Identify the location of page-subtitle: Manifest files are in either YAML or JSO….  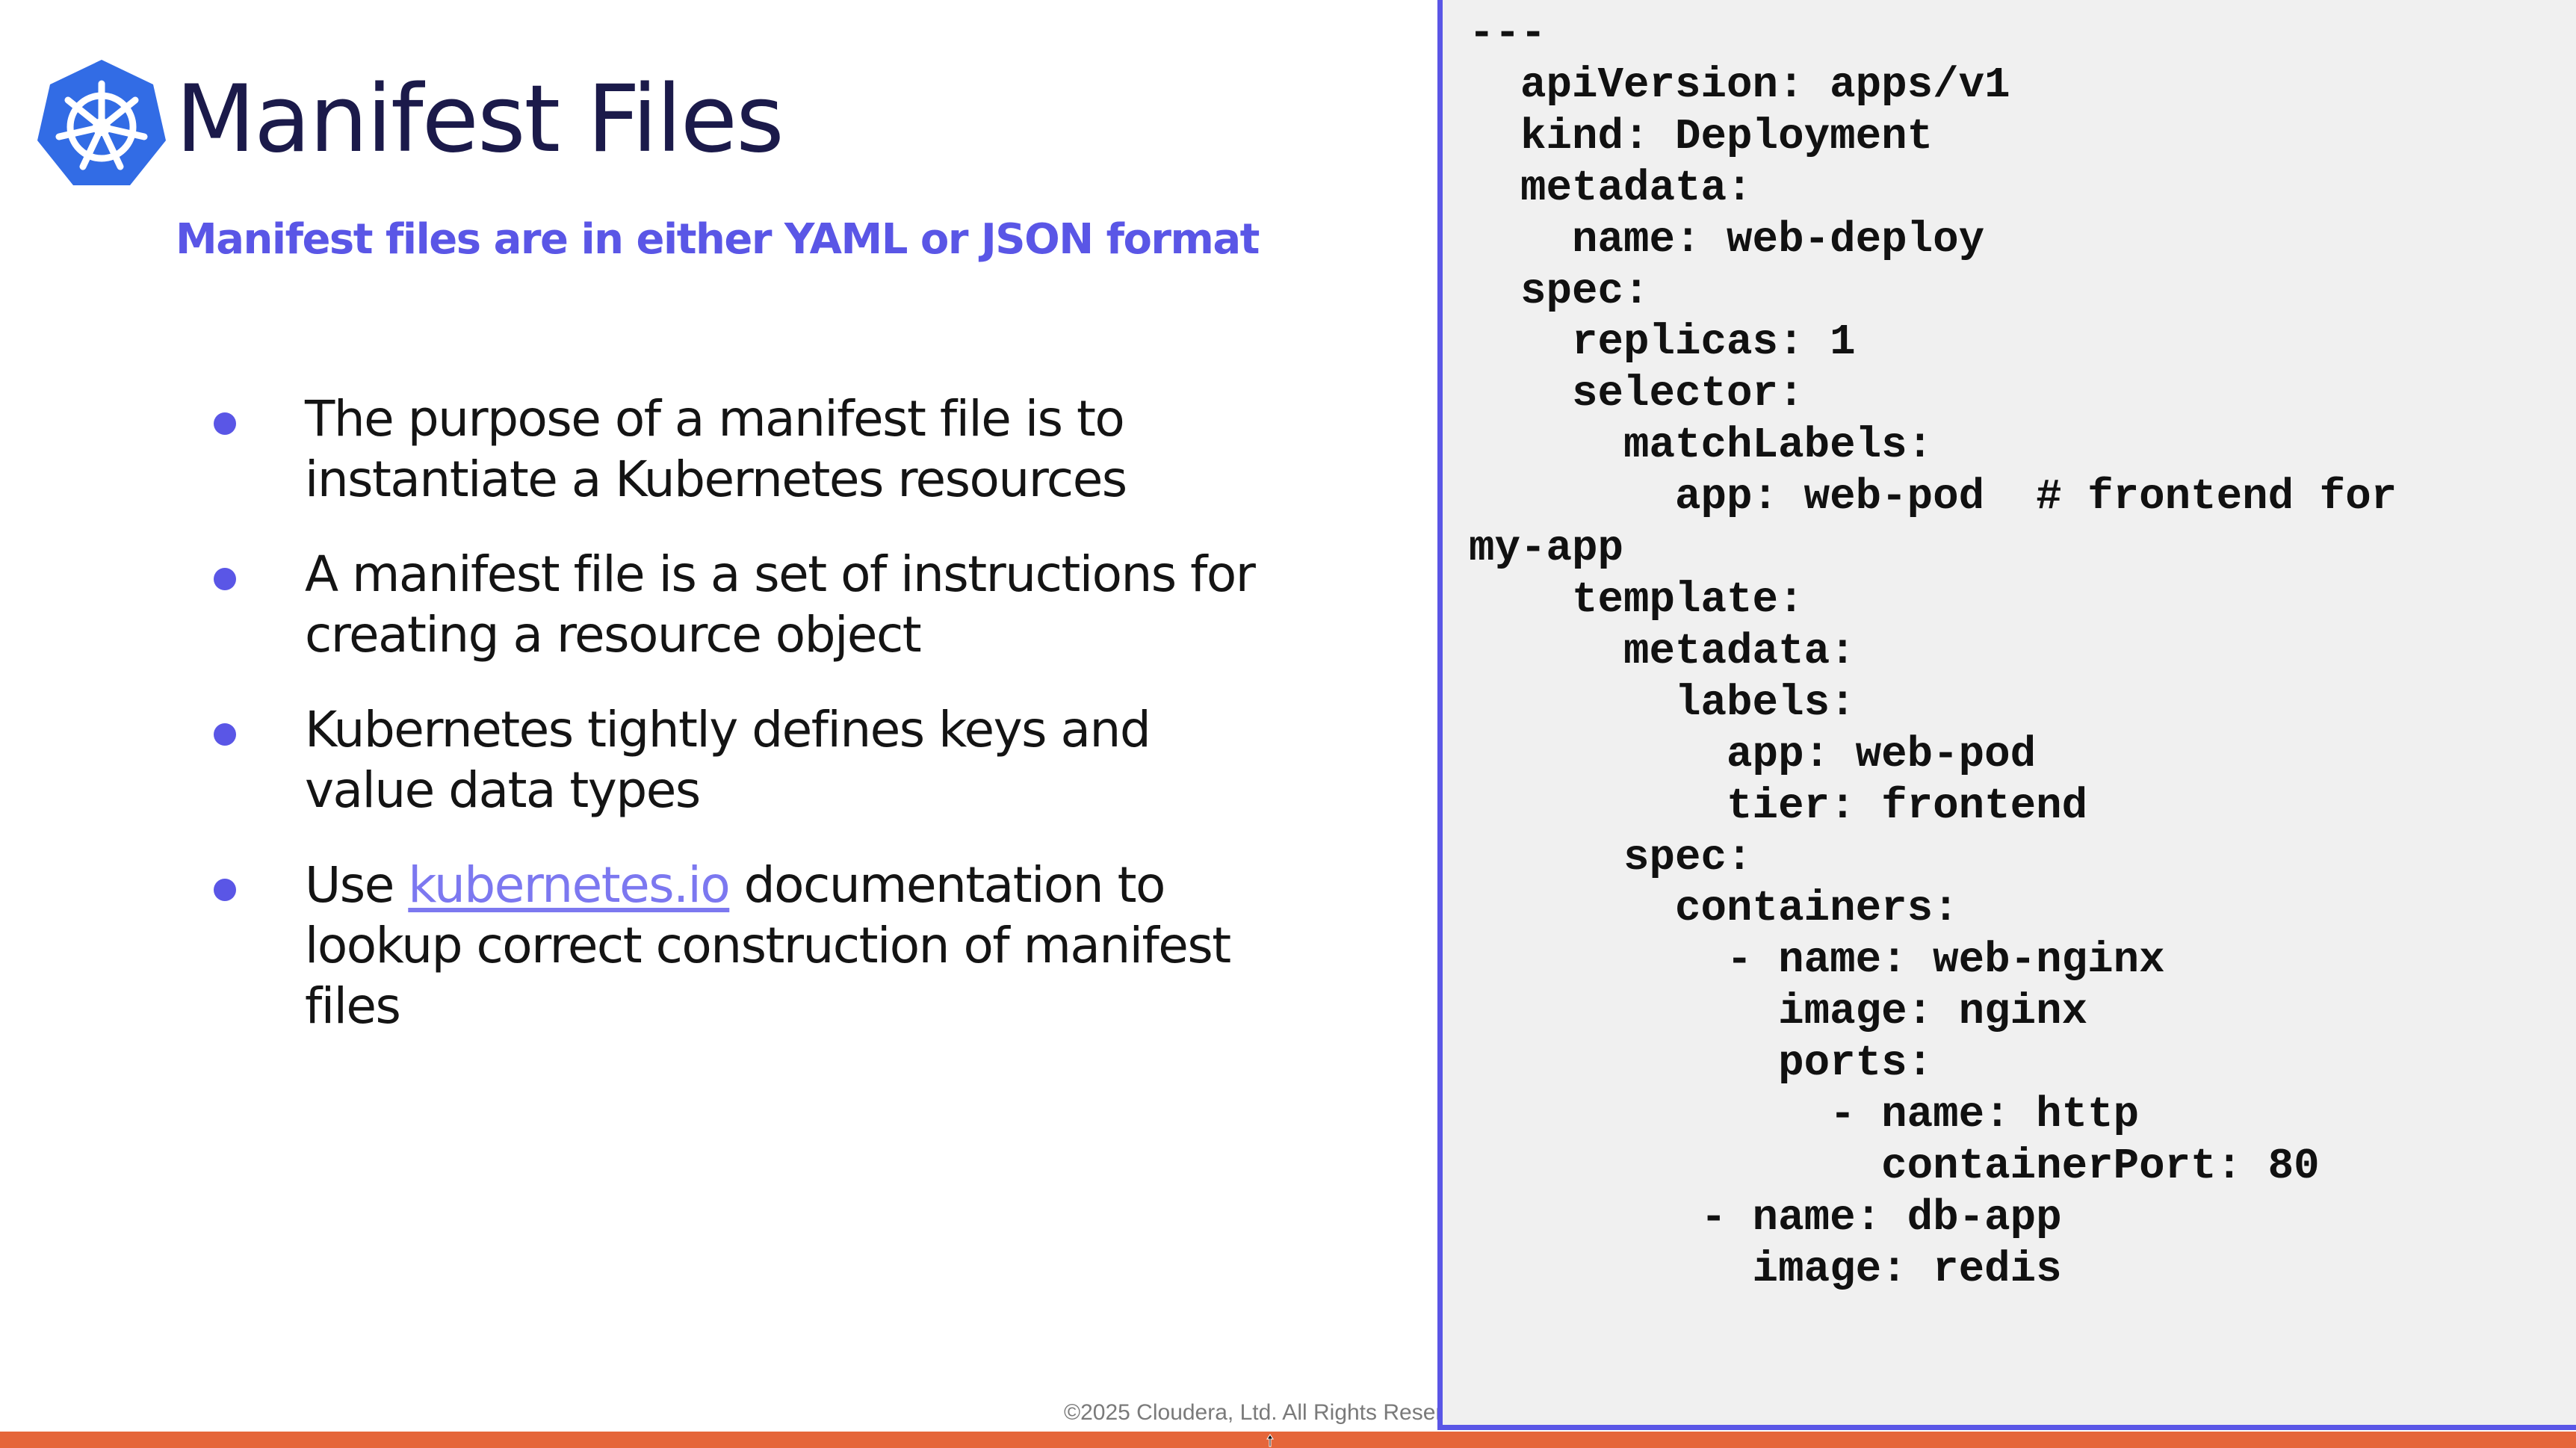
(718, 239).